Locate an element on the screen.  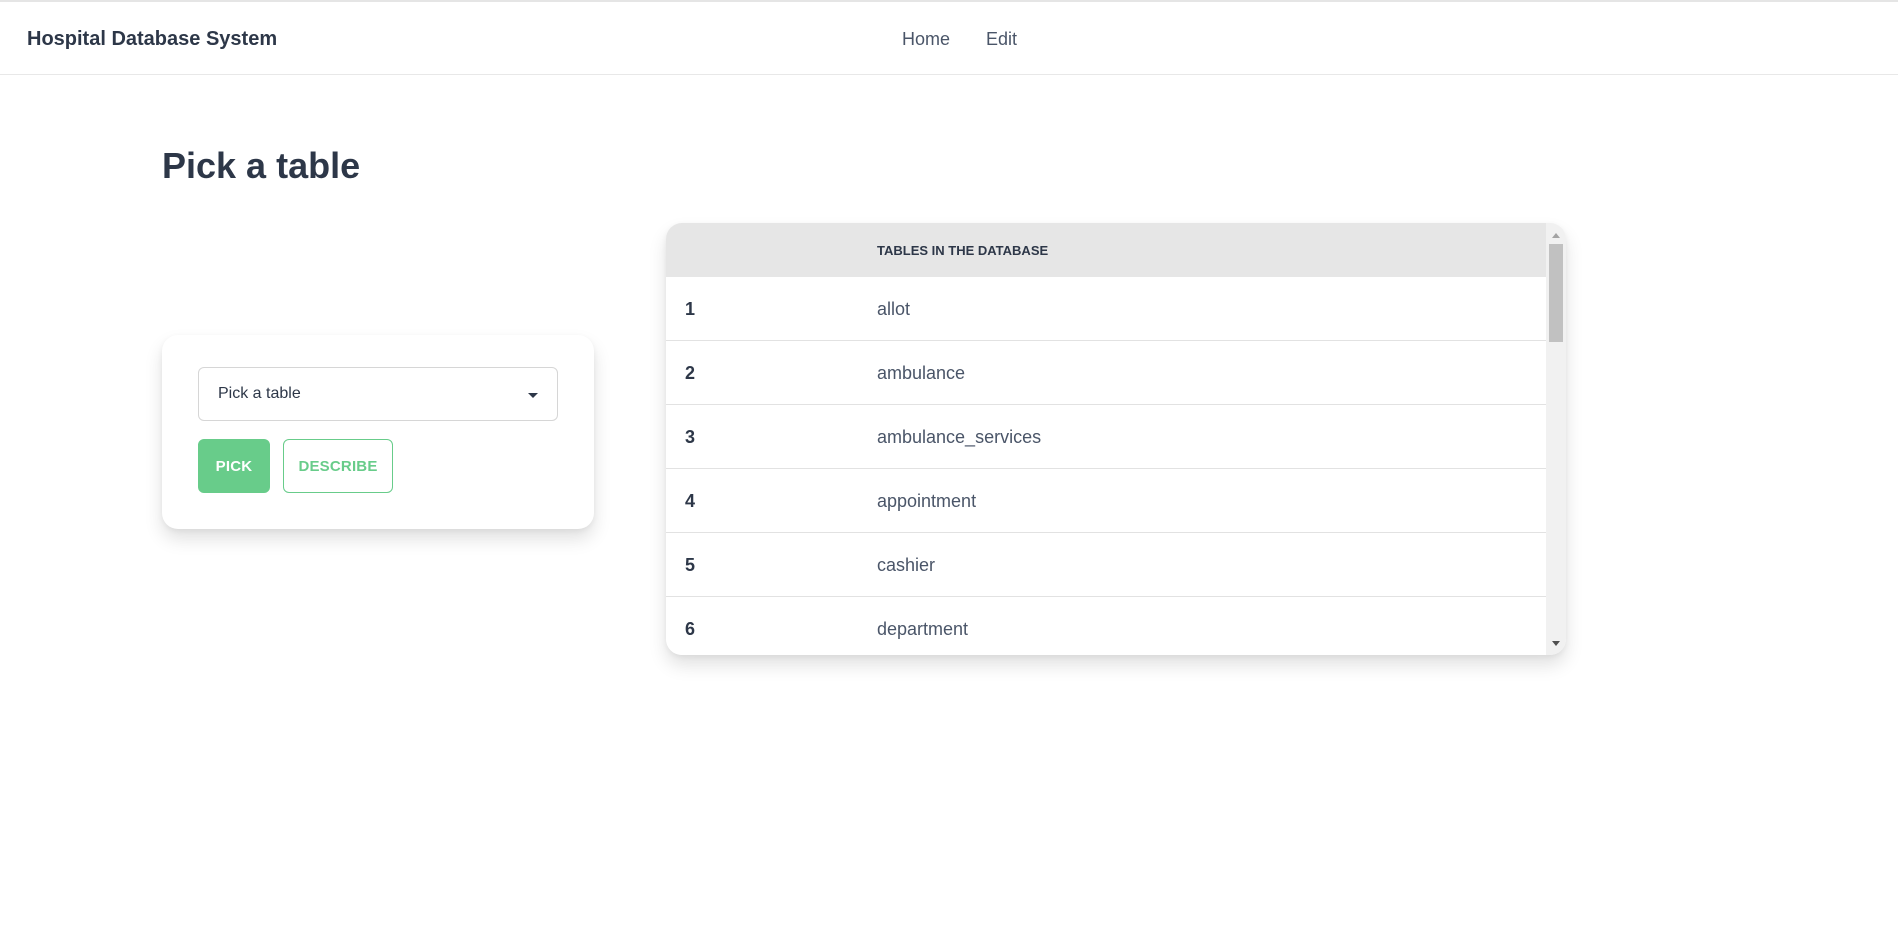
table-header: TABLES IN THE DATABASE is located at coordinates (1106, 250).